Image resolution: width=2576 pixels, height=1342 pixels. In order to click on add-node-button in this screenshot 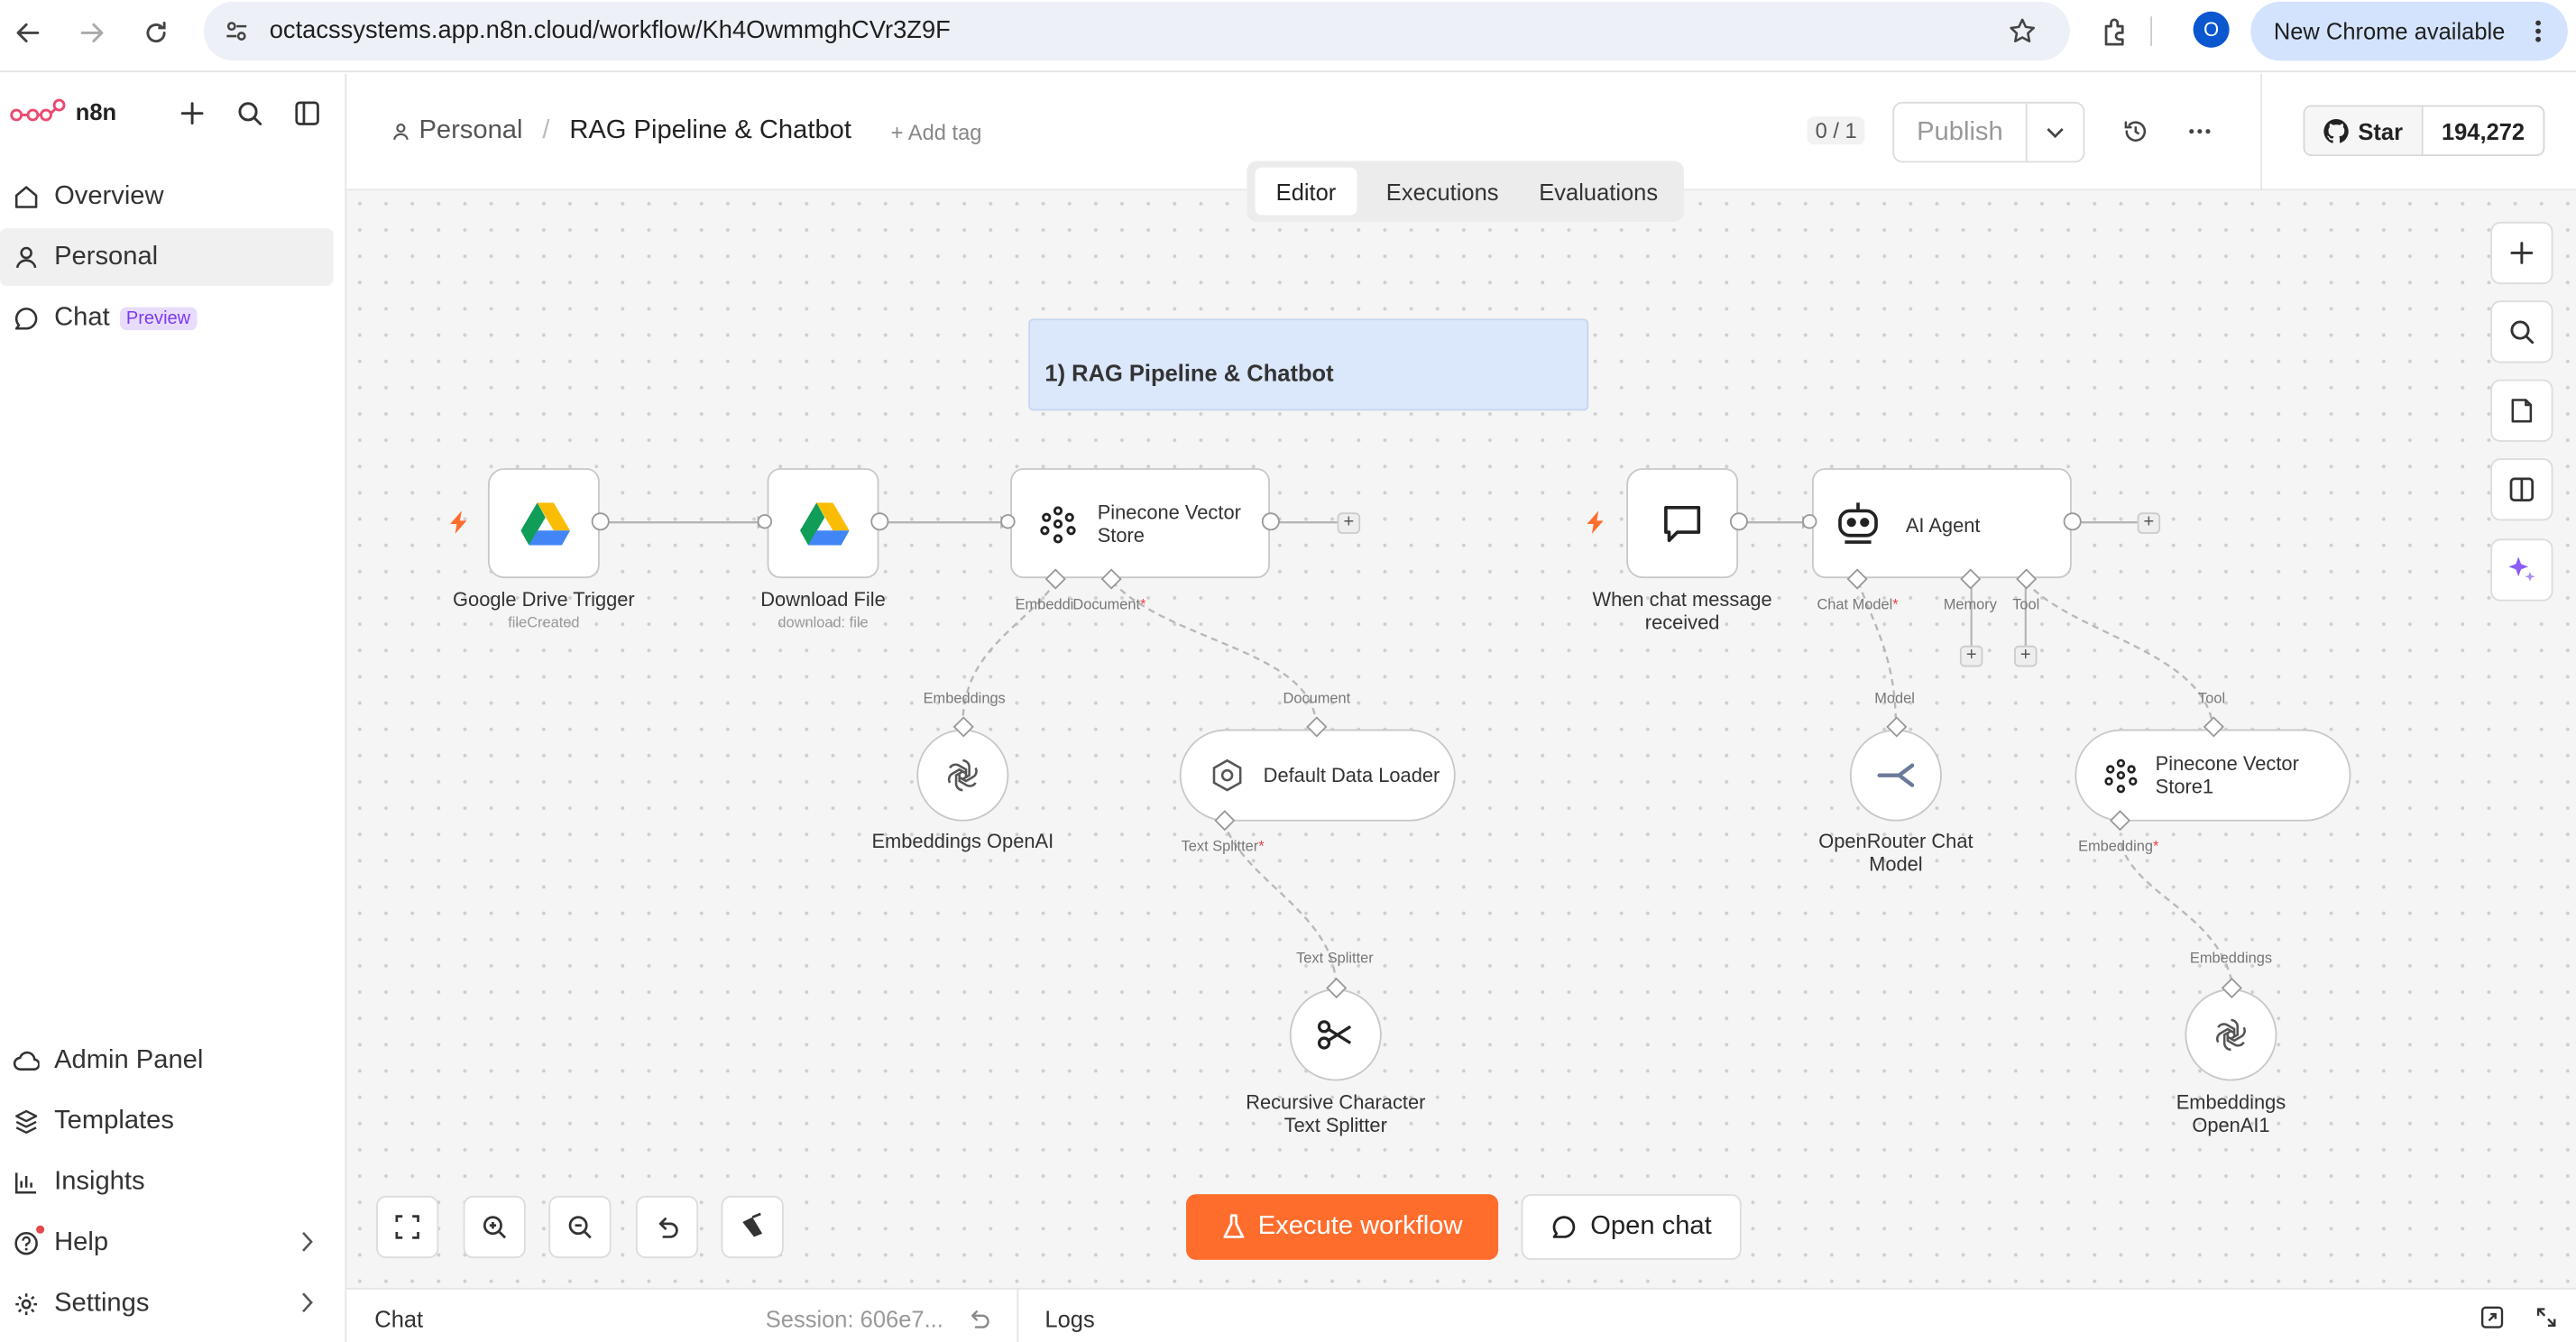, I will do `click(2522, 253)`.